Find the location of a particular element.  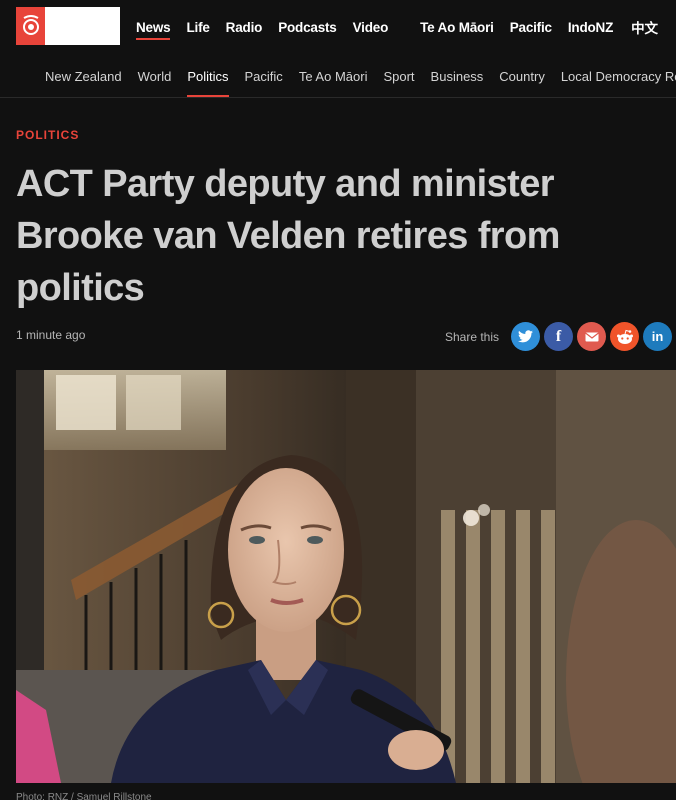

logo-wordmark is located at coordinates (82, 26).